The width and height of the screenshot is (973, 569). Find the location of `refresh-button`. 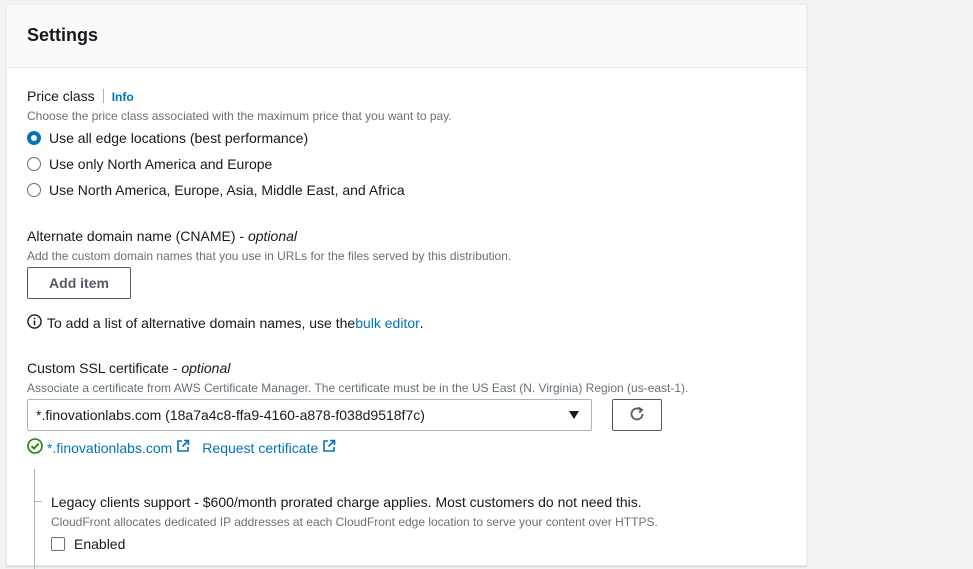

refresh-button is located at coordinates (637, 415).